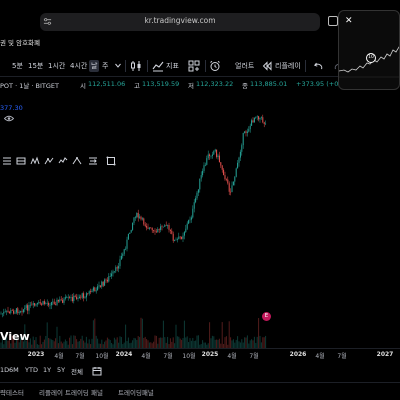  I want to click on event-badge: E, so click(266, 316).